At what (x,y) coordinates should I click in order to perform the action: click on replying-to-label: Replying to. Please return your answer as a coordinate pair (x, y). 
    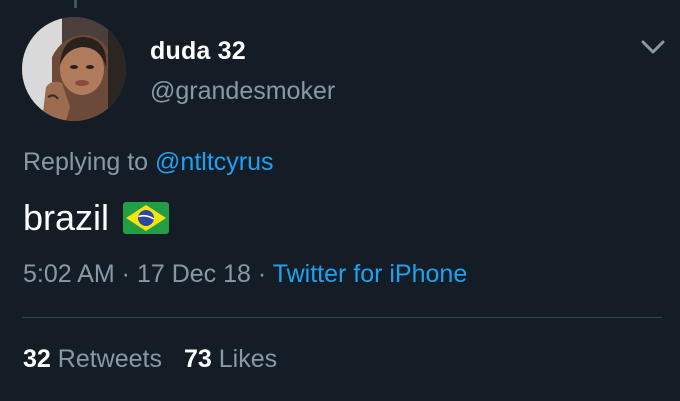
    Looking at the image, I should click on (86, 162).